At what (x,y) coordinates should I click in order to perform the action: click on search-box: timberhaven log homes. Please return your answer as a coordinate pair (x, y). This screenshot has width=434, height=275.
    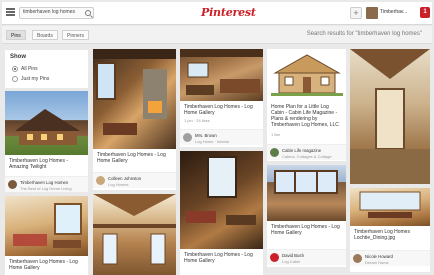
    Looking at the image, I should click on (56, 13).